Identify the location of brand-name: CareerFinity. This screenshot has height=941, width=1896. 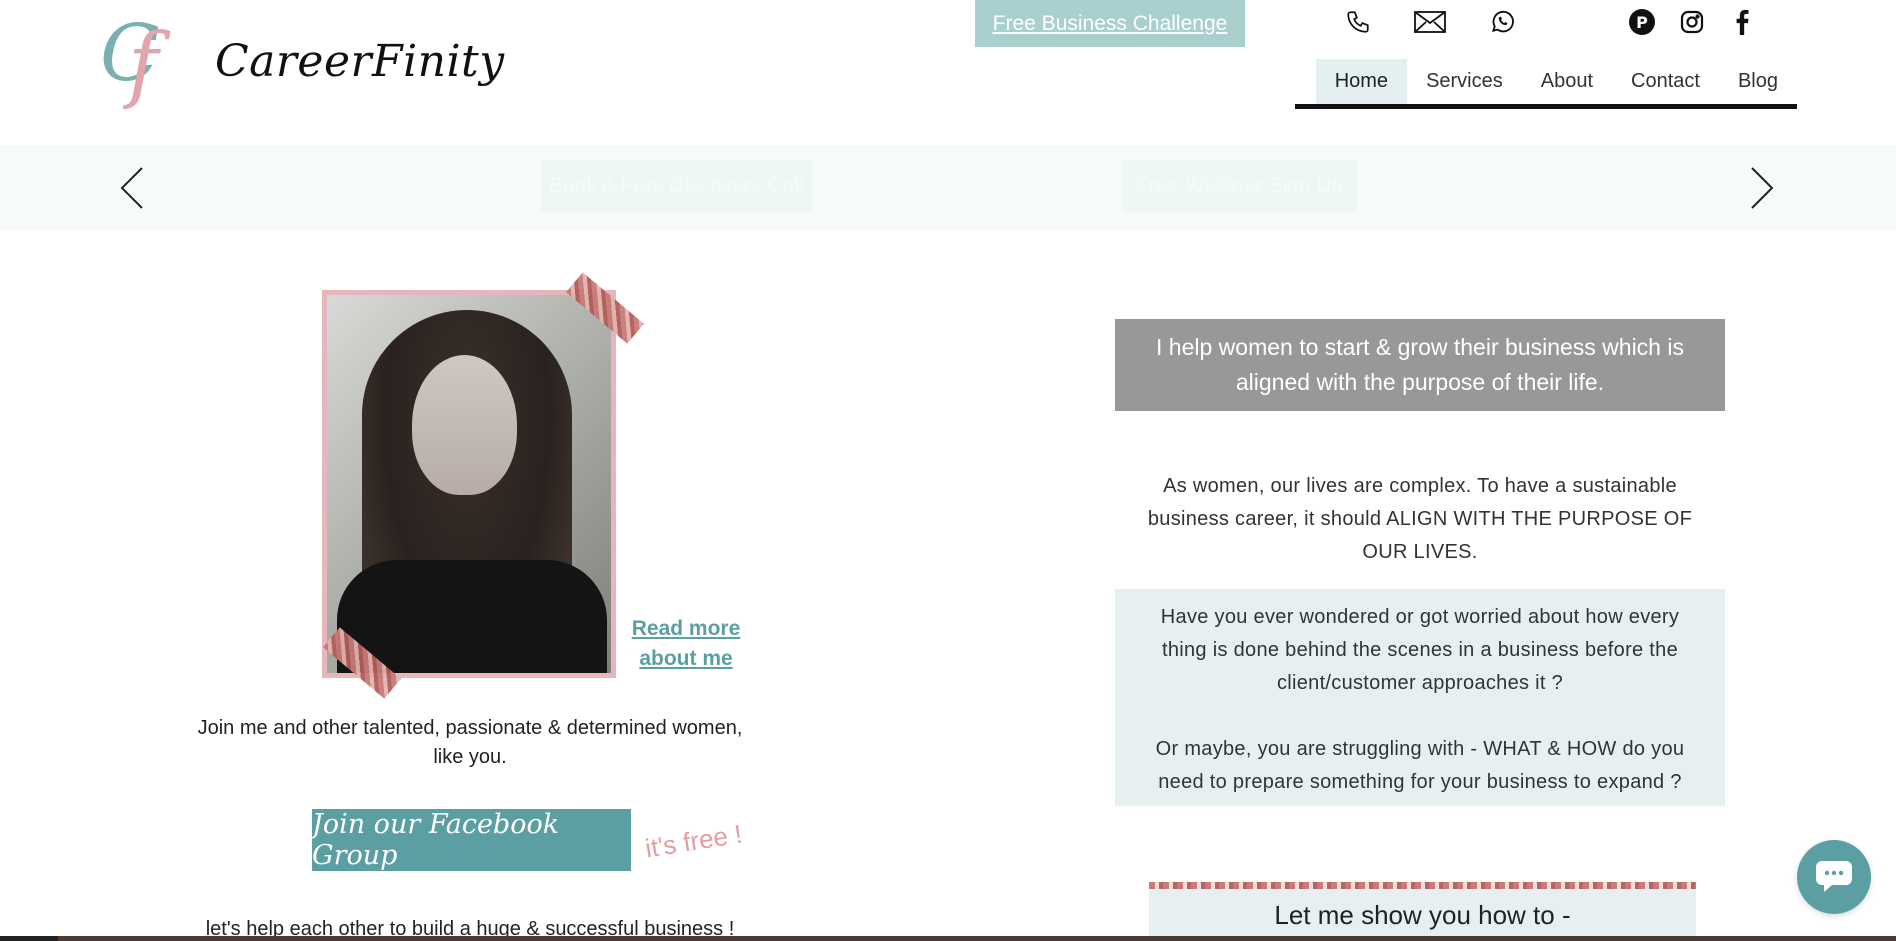
(360, 61).